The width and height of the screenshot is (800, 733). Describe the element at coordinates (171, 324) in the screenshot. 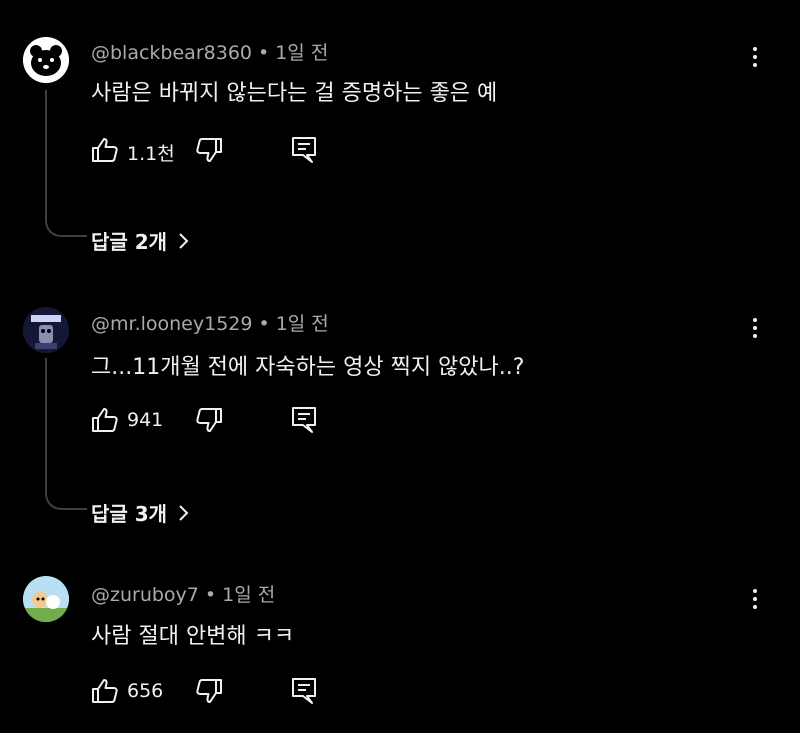

I see `author-name: @mr.looney1529` at that location.